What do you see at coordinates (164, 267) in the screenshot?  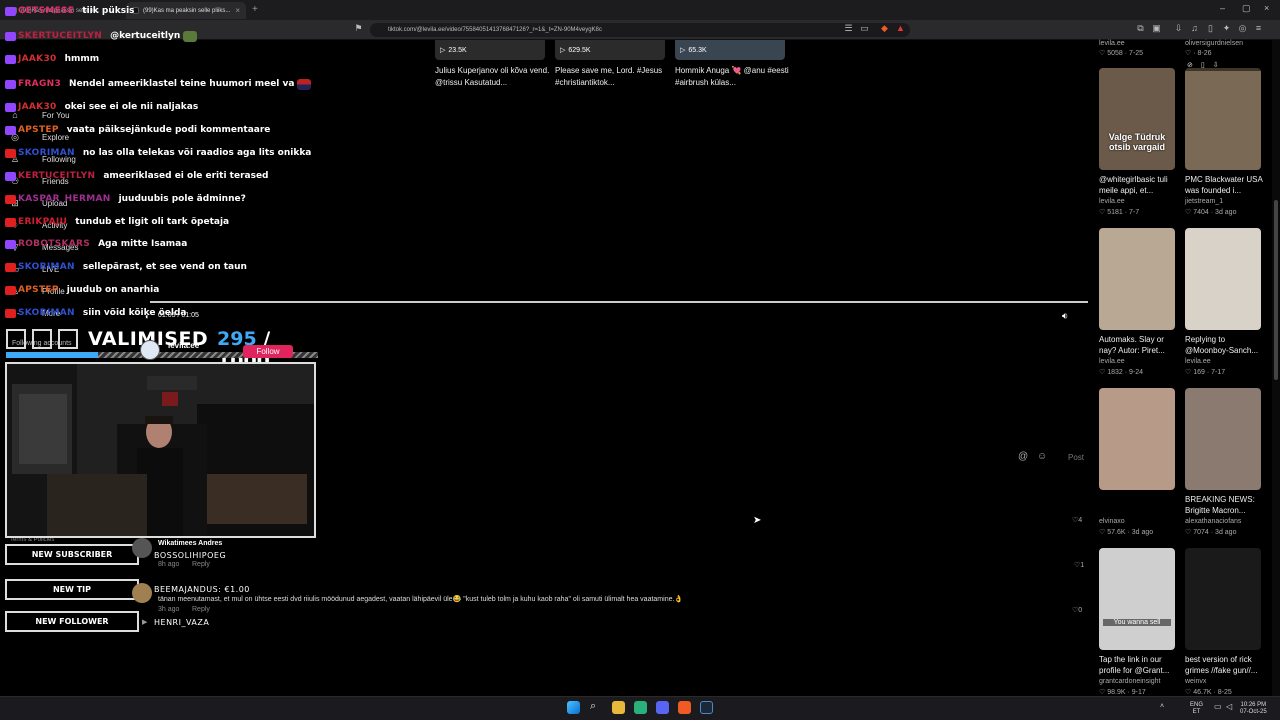 I see `chat-text: sellepärast, et see vend on taun` at bounding box center [164, 267].